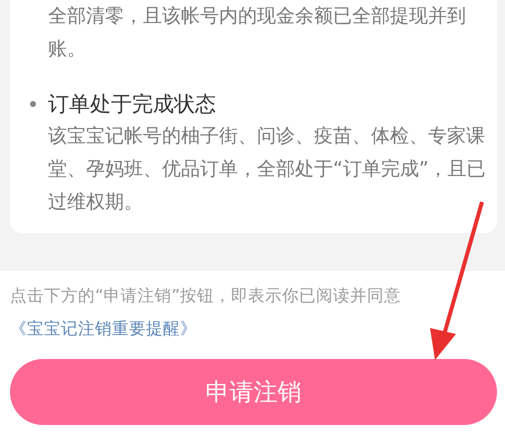  I want to click on section-text: 全部清零，且该帐号内的现金余额已全部提现并到账。, so click(257, 33).